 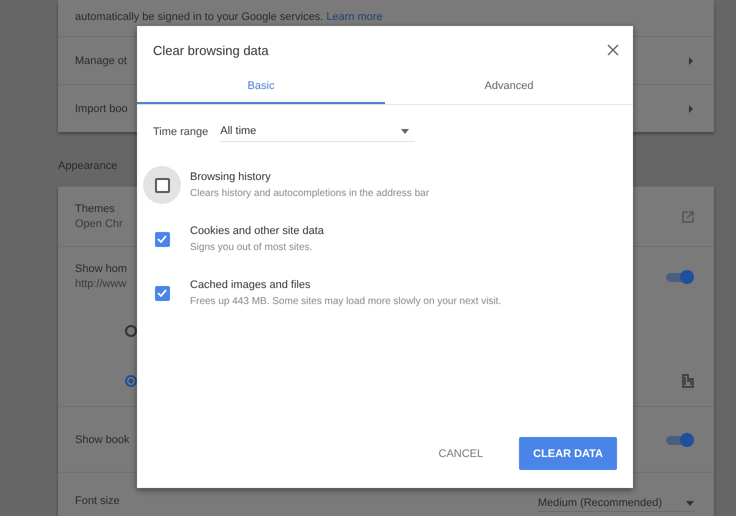 What do you see at coordinates (101, 60) in the screenshot?
I see `setting-label: Manage ot` at bounding box center [101, 60].